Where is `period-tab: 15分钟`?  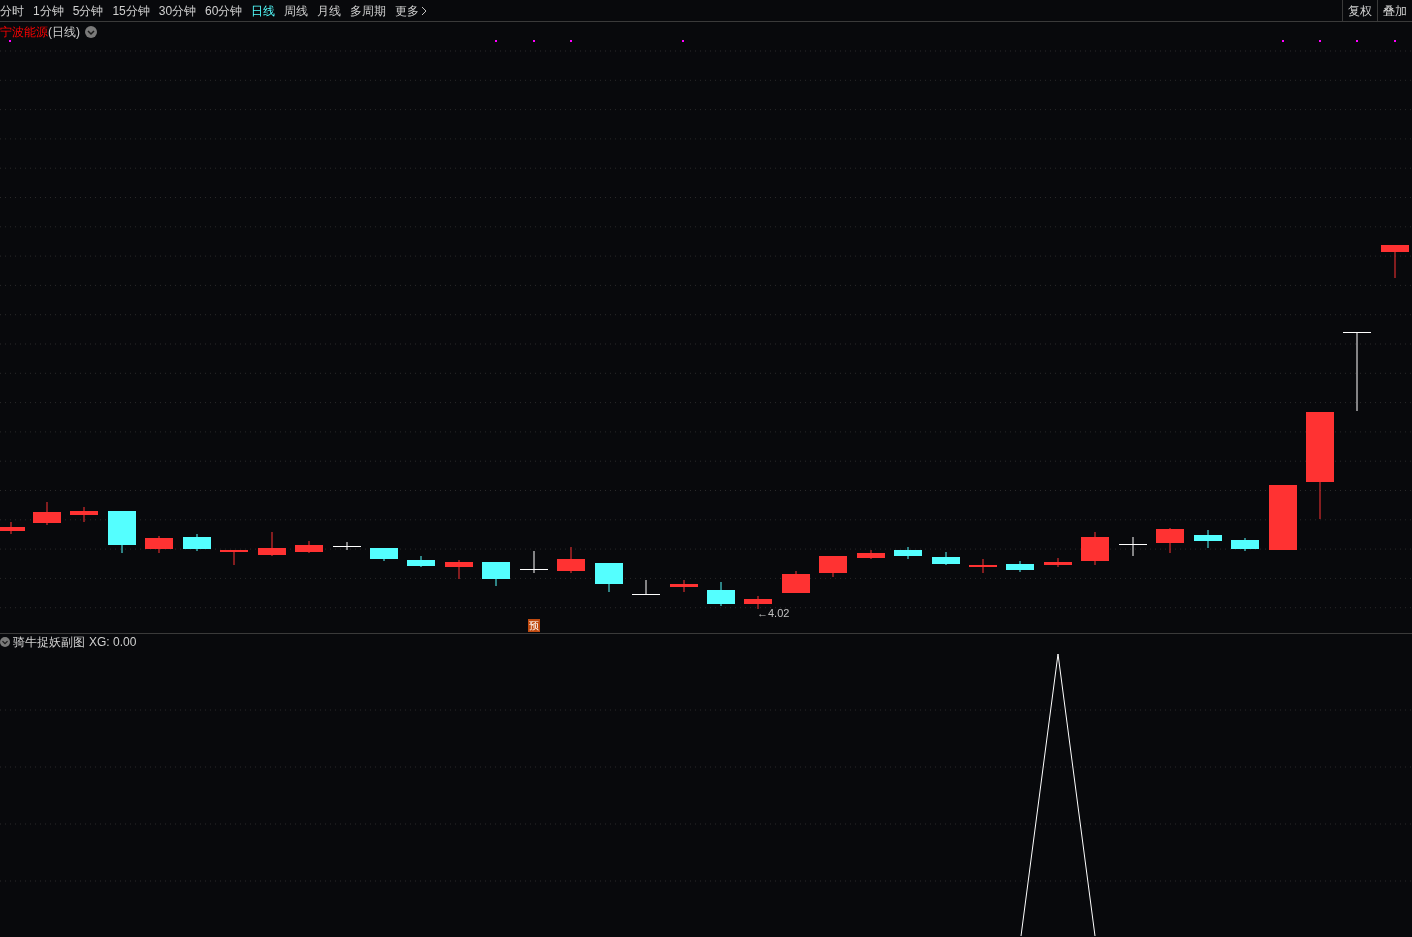 period-tab: 15分钟 is located at coordinates (131, 10).